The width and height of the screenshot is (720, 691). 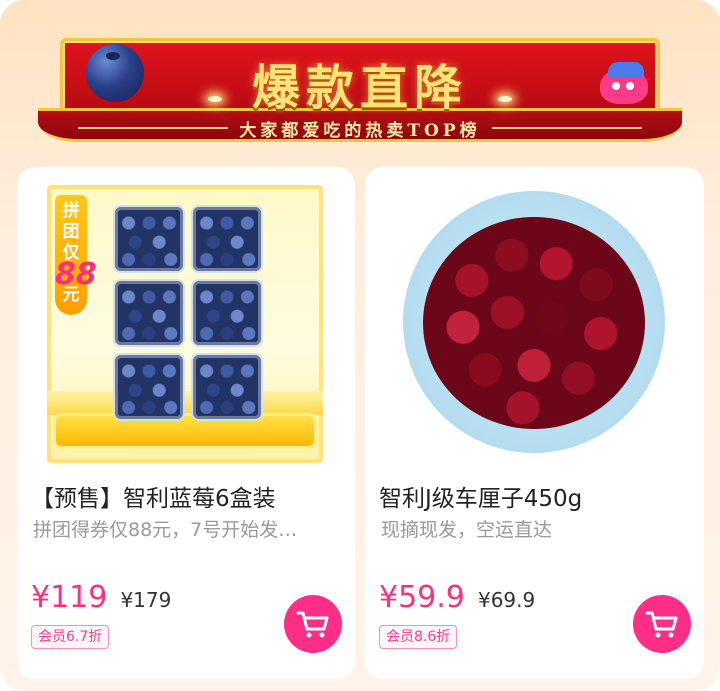 I want to click on sale-price: ¥119, so click(x=69, y=597).